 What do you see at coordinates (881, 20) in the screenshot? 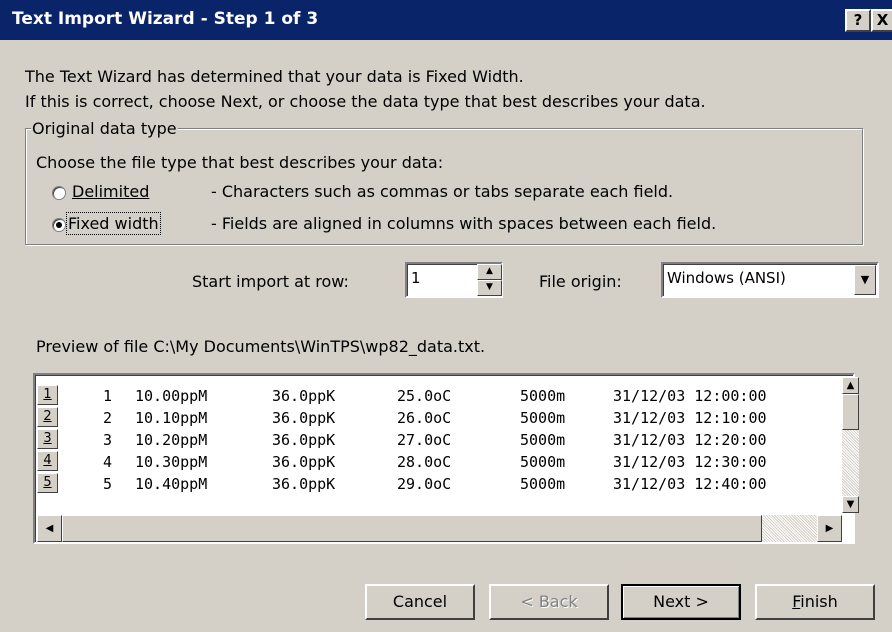
I see `close-icon: X` at bounding box center [881, 20].